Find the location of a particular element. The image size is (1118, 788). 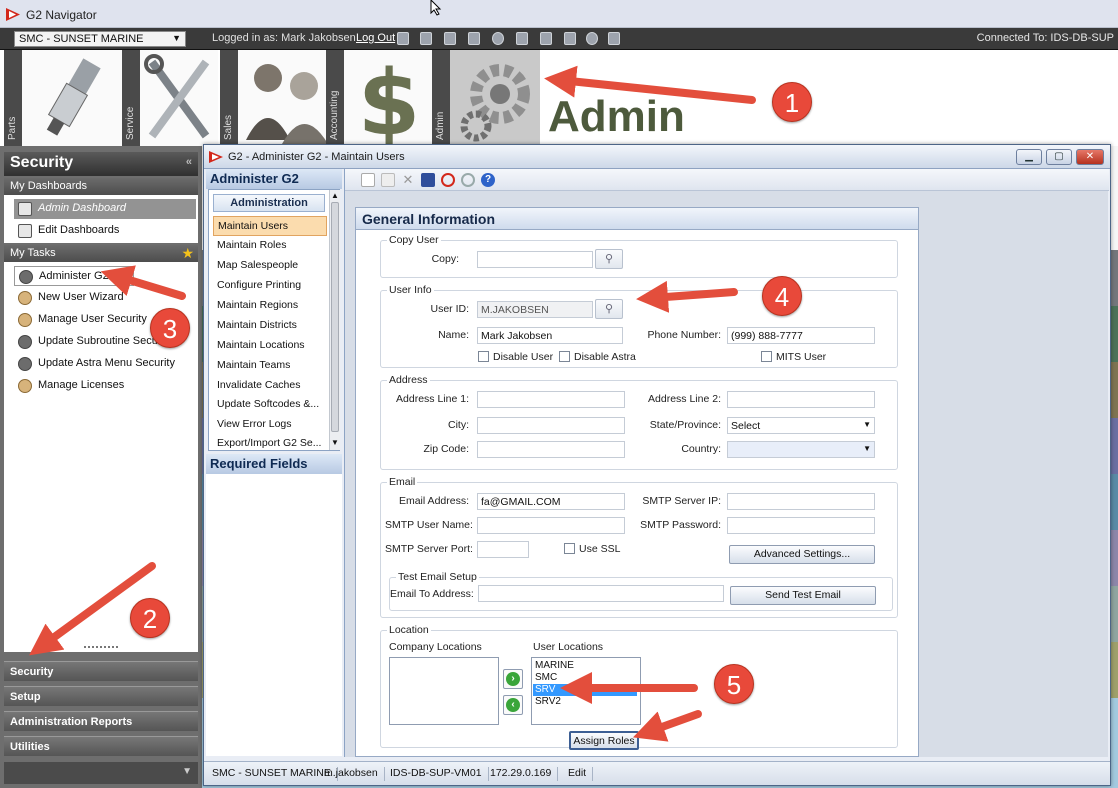

annotation-badge-2: 2 is located at coordinates (150, 618).